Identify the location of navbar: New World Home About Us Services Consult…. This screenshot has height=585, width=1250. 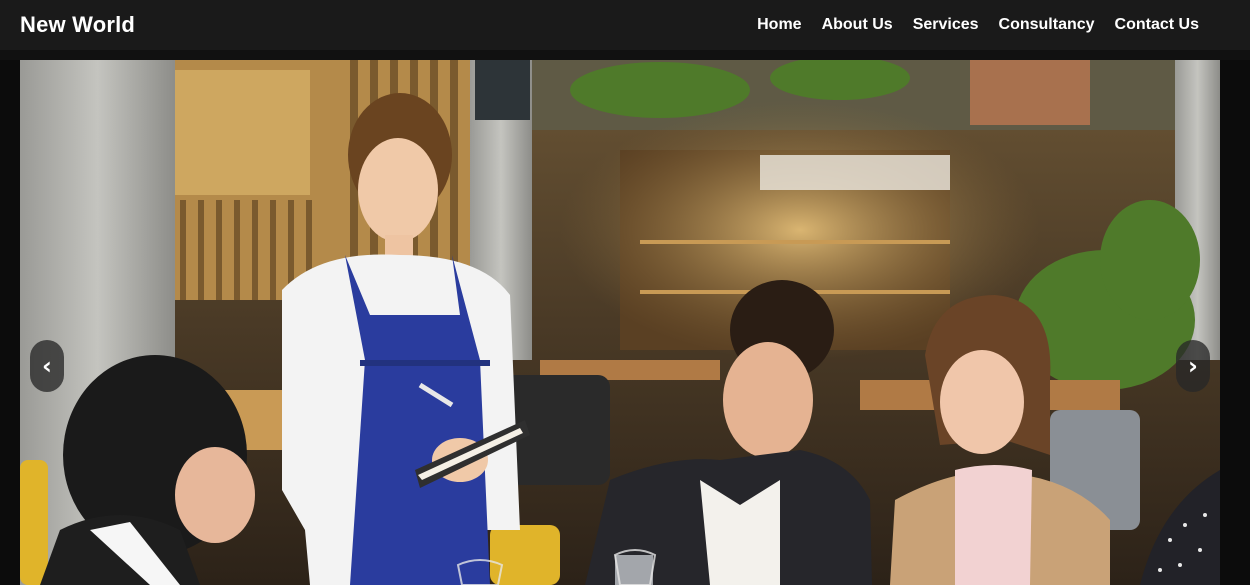
(625, 25).